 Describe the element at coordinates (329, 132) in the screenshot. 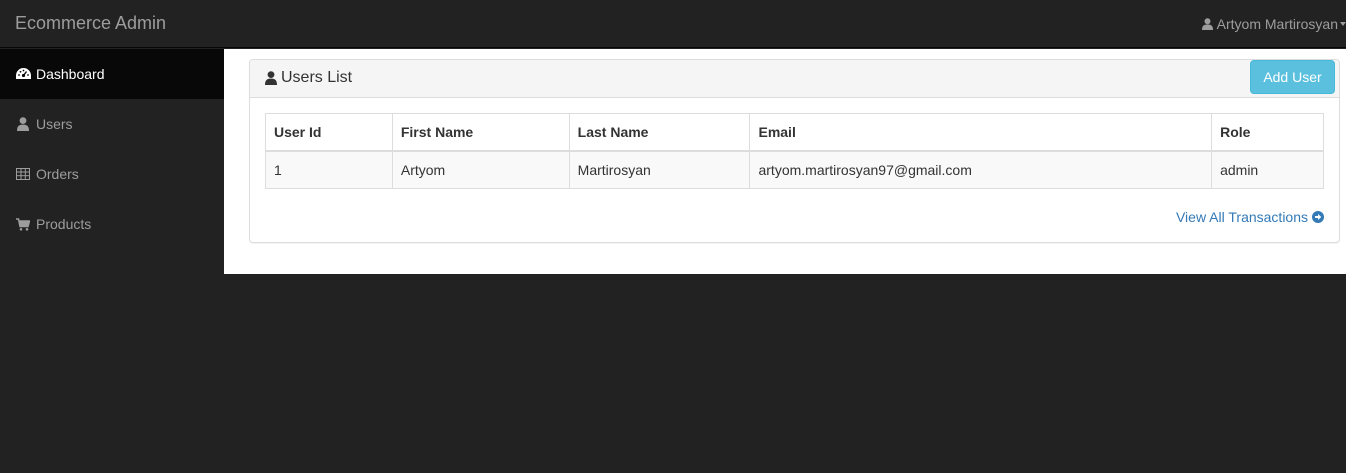

I see `column-header-user-id: User Id` at that location.